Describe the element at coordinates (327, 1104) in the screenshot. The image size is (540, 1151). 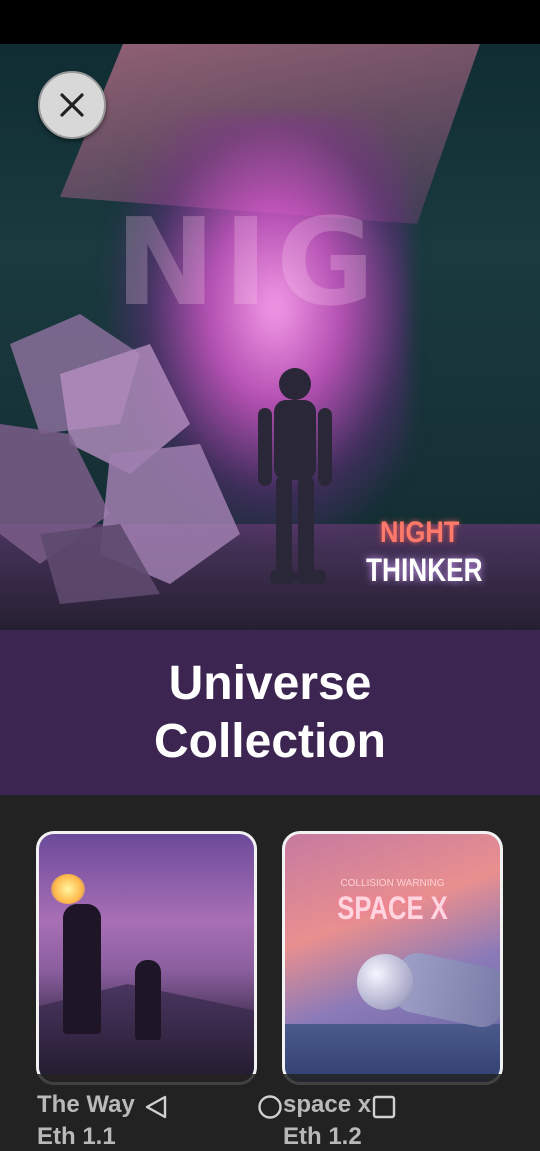
I see `card-title-space-x: space x` at that location.